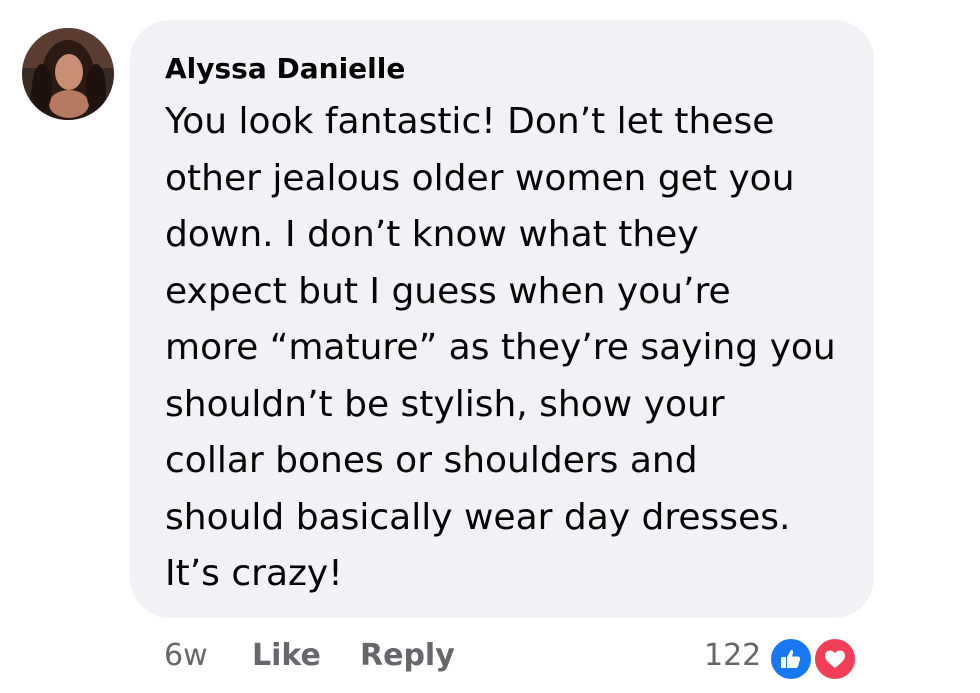 This screenshot has height=693, width=980. What do you see at coordinates (407, 656) in the screenshot?
I see `reply-button: Reply` at bounding box center [407, 656].